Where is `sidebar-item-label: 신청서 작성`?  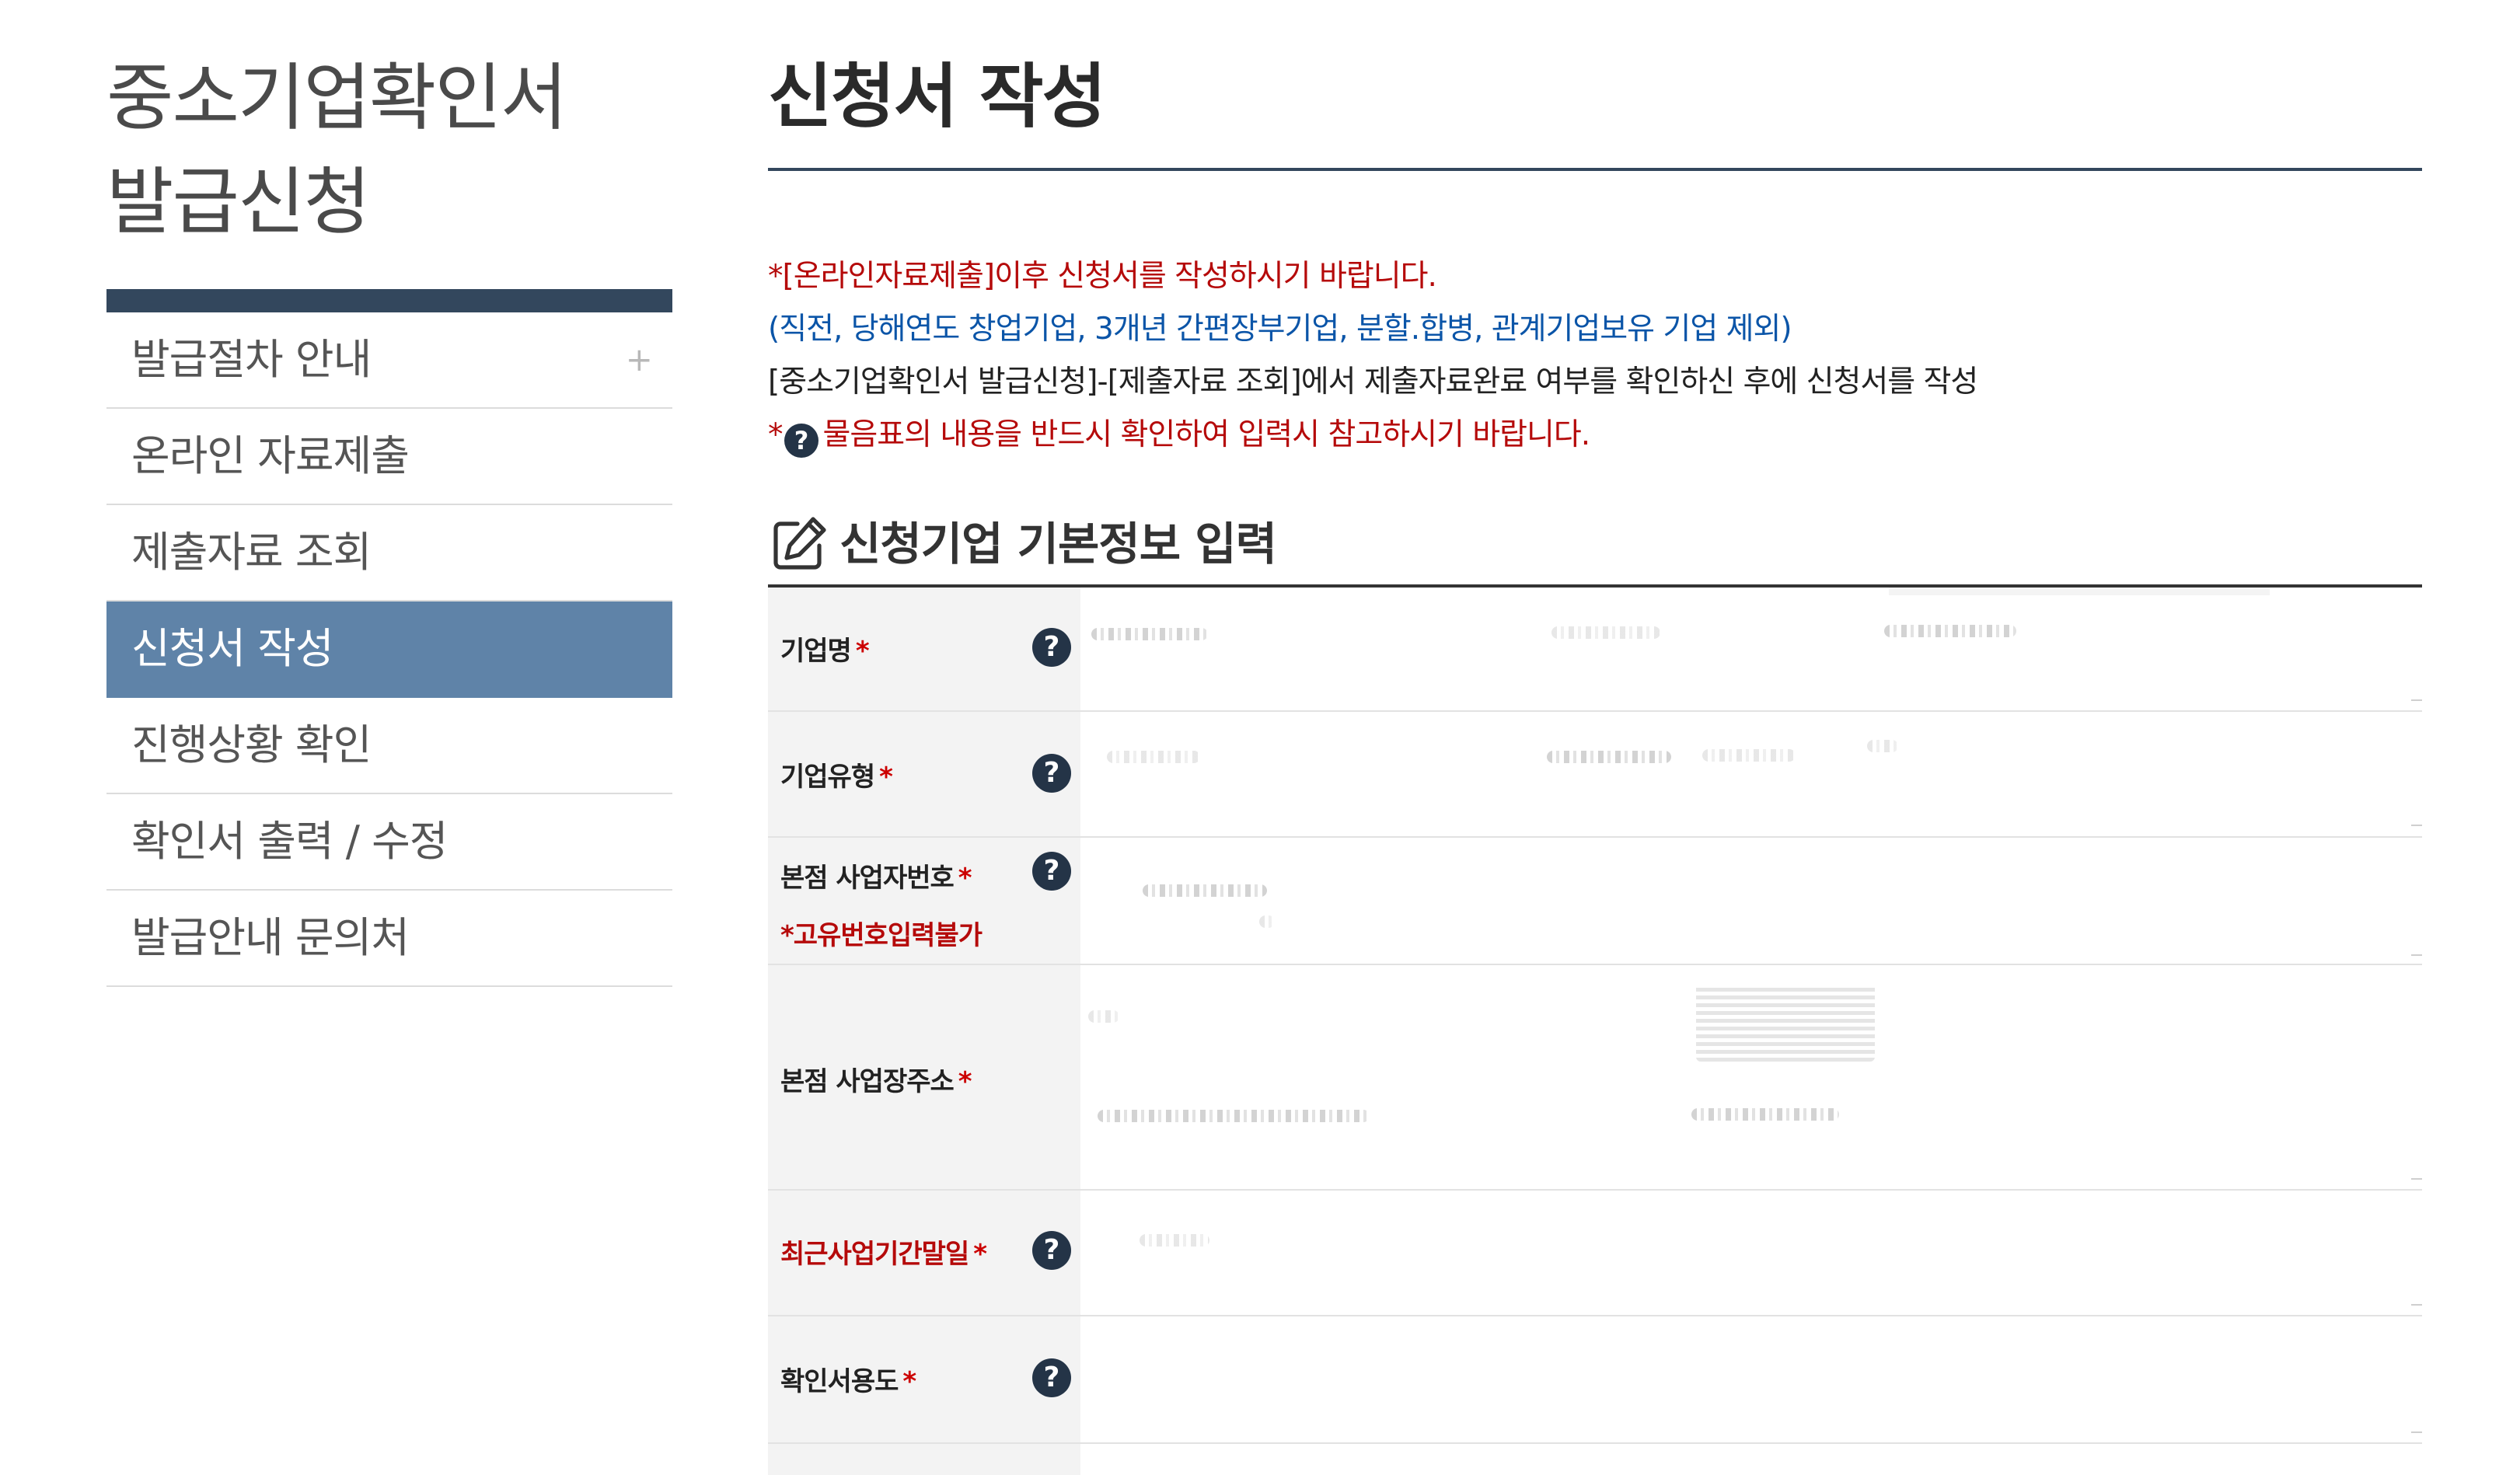 sidebar-item-label: 신청서 작성 is located at coordinates (232, 648).